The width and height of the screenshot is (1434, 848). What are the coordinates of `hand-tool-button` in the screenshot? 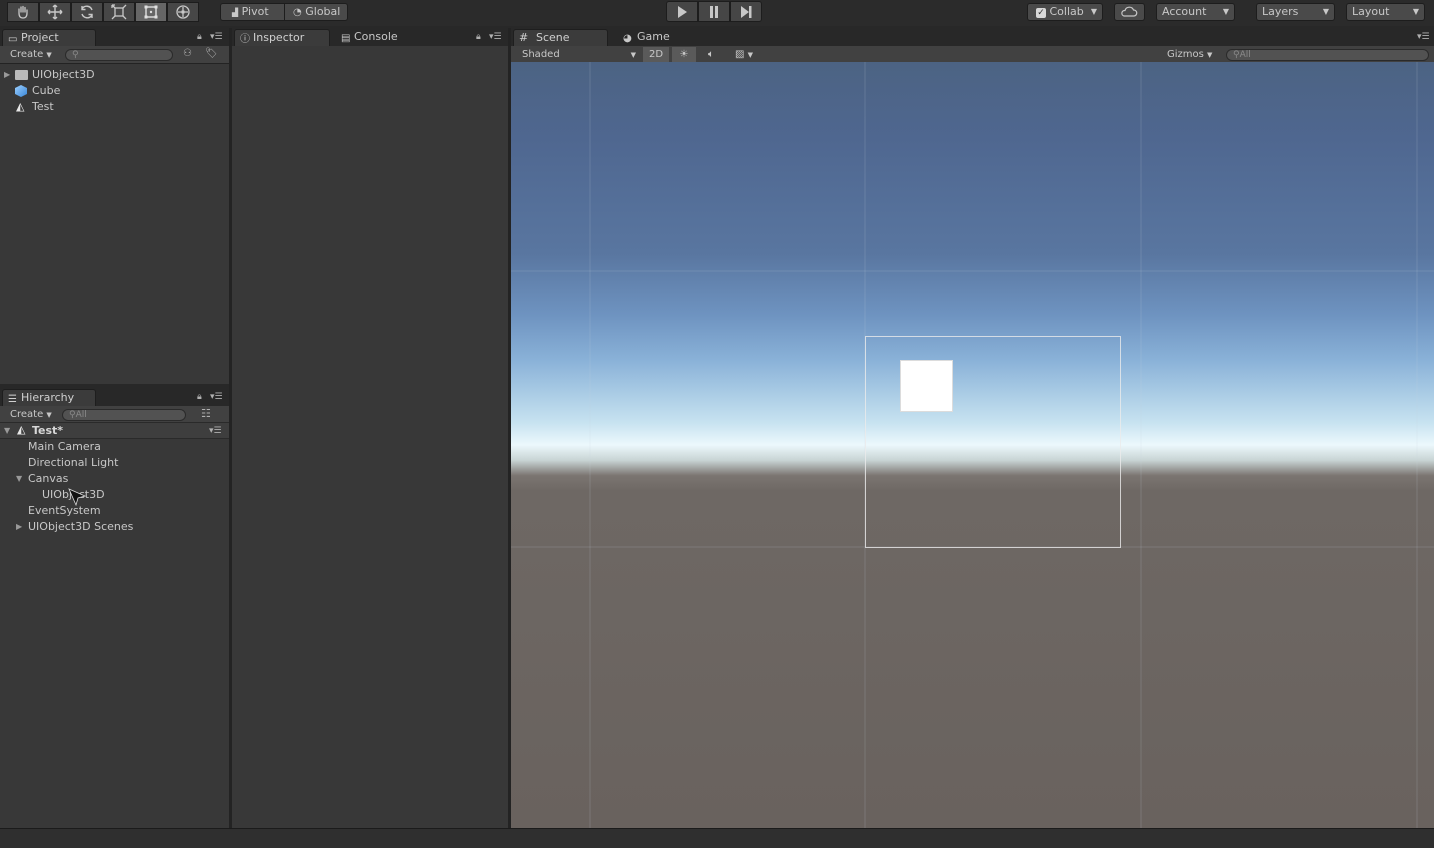 It's located at (23, 12).